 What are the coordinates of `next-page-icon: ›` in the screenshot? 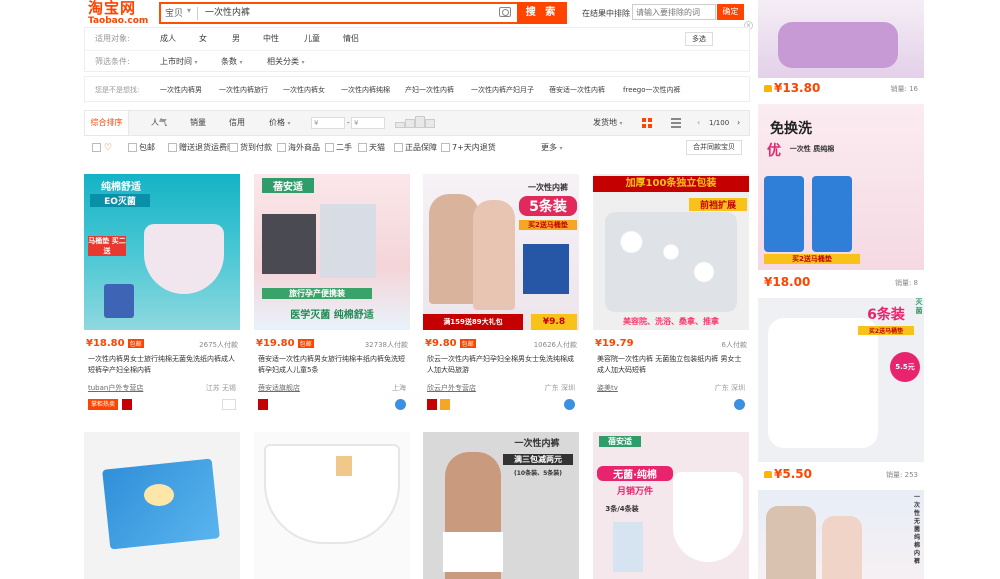 It's located at (738, 123).